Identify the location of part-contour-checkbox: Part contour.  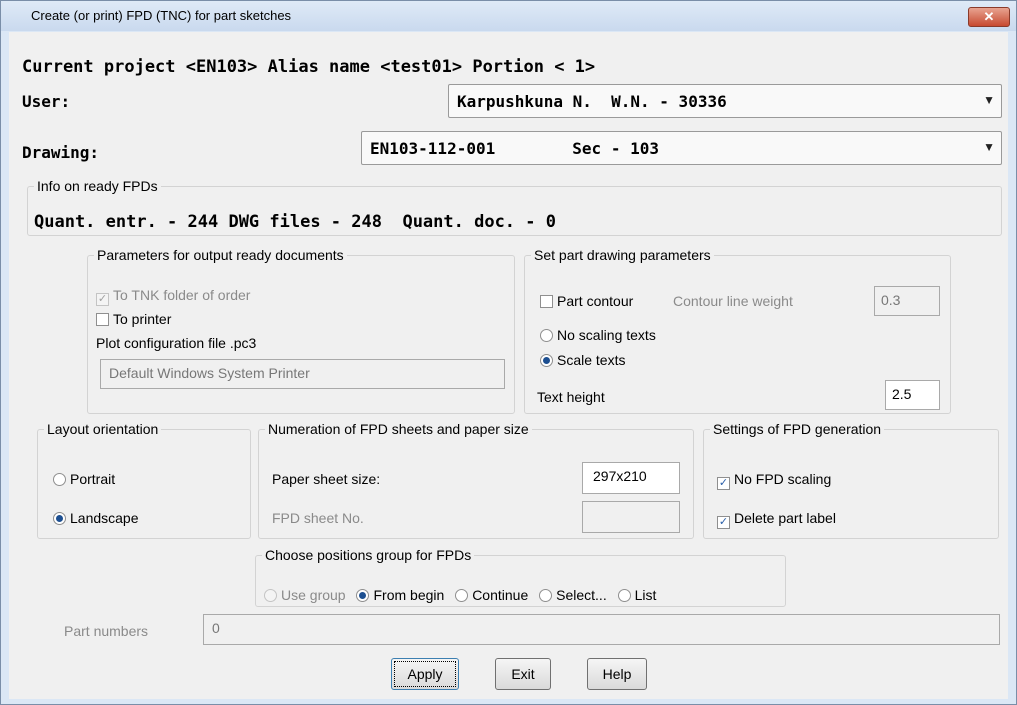
(586, 301).